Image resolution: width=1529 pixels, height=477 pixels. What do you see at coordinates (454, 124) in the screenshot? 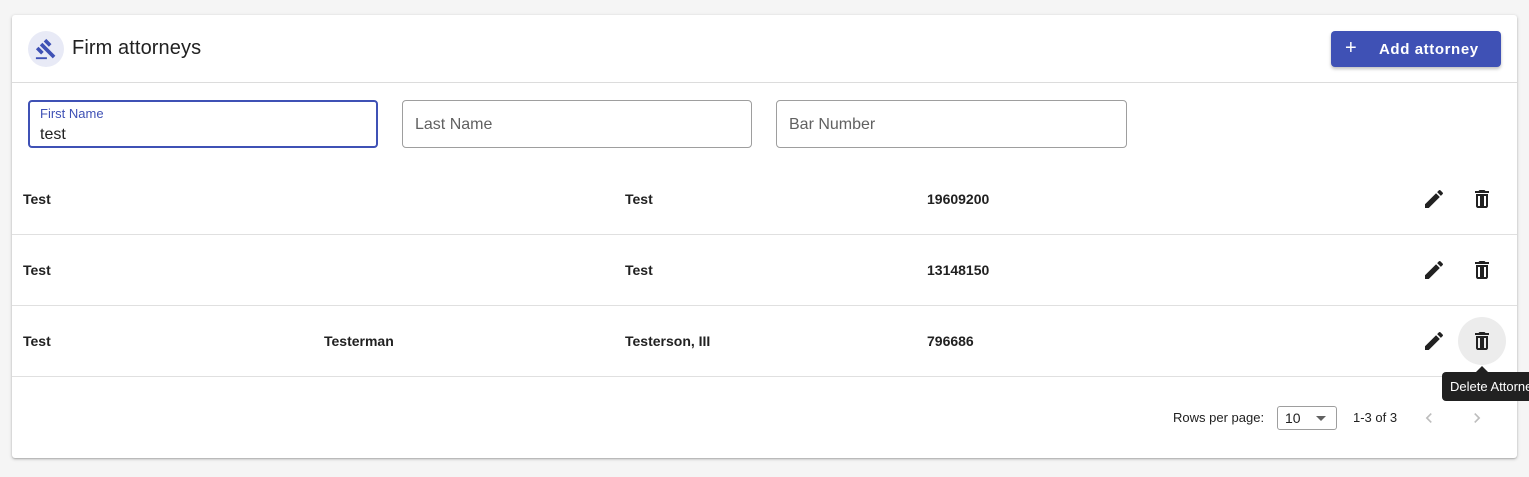
I see `last-name-placeholder: Last Name` at bounding box center [454, 124].